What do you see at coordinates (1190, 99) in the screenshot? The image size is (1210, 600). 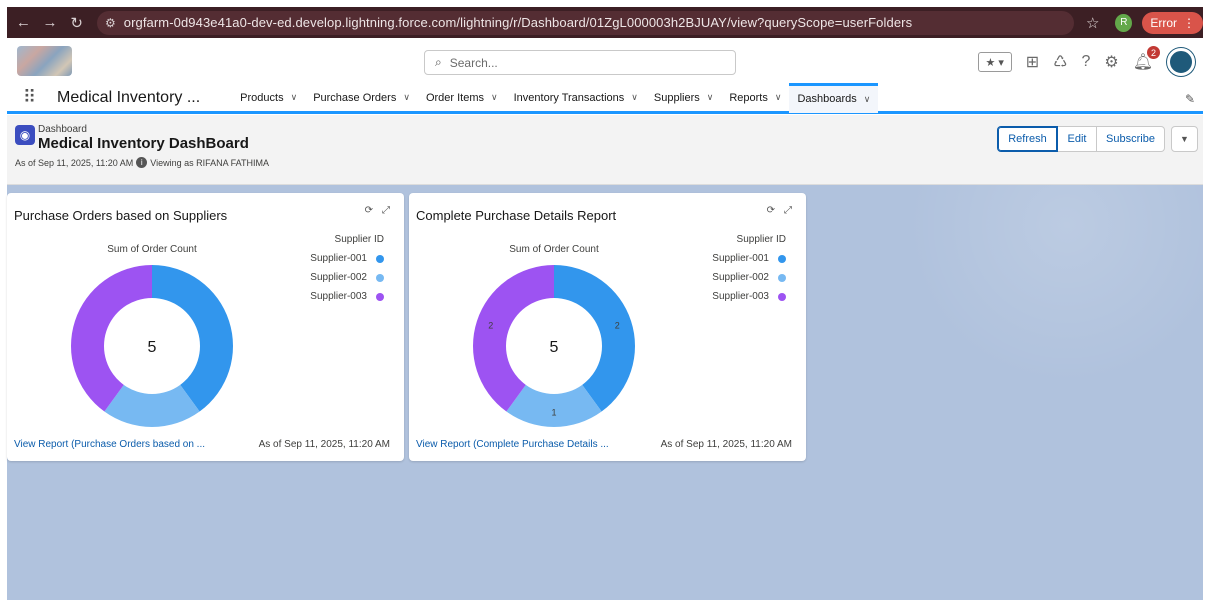 I see `edit-nav-pencil-icon: ✎` at bounding box center [1190, 99].